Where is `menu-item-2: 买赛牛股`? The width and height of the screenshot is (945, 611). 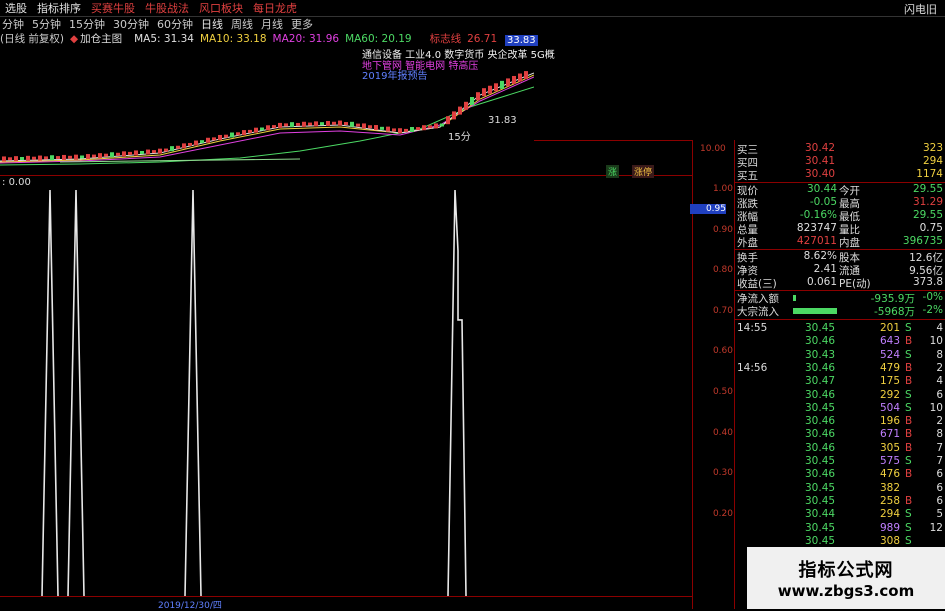 menu-item-2: 买赛牛股 is located at coordinates (113, 8).